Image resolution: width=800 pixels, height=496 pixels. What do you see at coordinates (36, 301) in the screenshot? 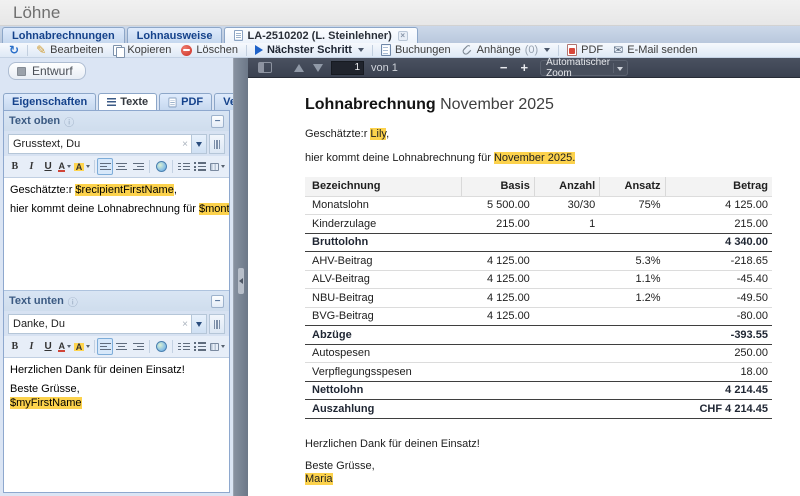
I see `section-title: Text unten` at bounding box center [36, 301].